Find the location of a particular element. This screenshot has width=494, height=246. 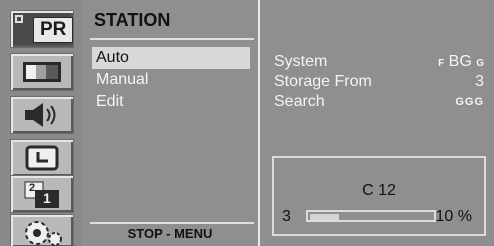

scan-progress-bar is located at coordinates (371, 216).